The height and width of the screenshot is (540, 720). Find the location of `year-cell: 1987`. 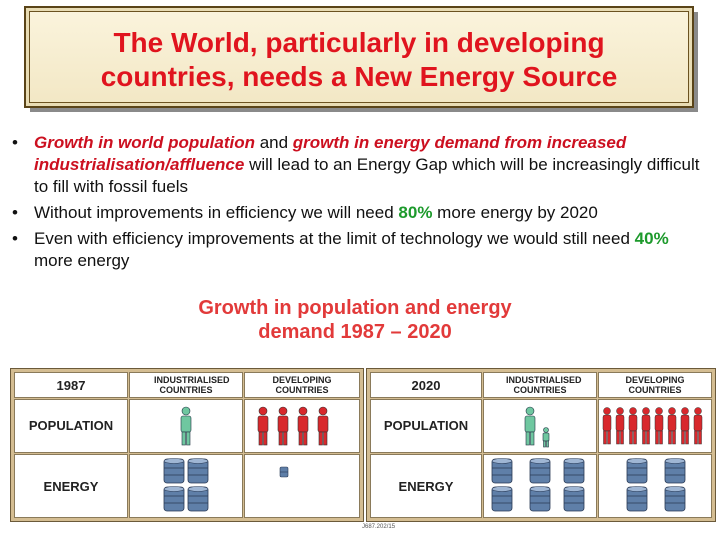

year-cell: 1987 is located at coordinates (71, 385).